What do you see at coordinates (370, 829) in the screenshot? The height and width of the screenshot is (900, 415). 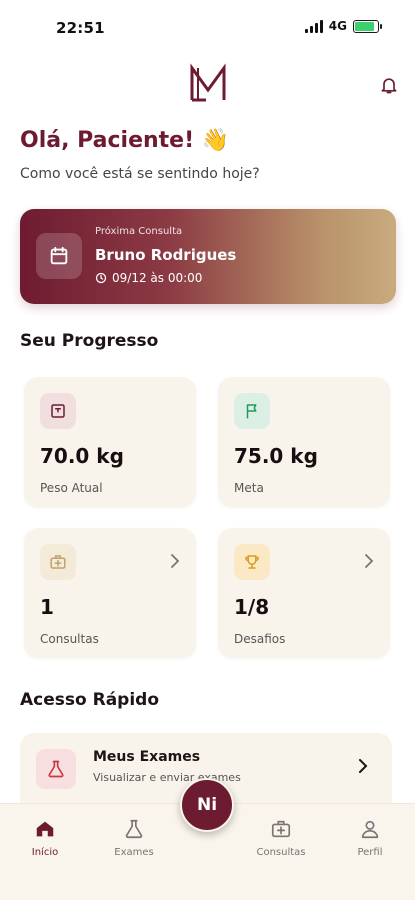 I see `person-icon` at bounding box center [370, 829].